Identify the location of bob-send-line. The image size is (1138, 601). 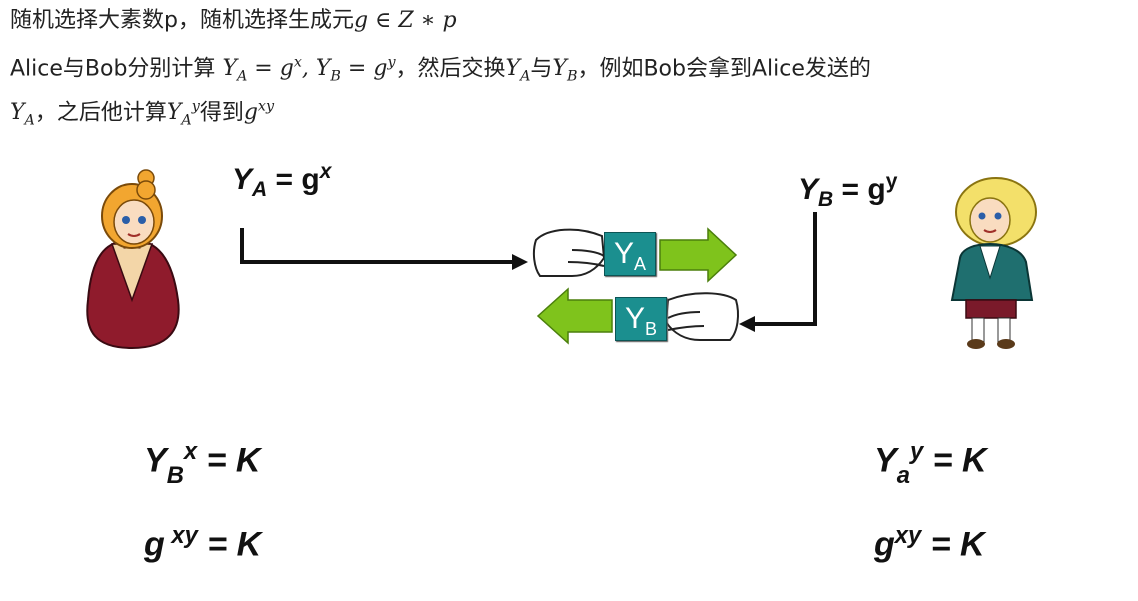
(786, 269).